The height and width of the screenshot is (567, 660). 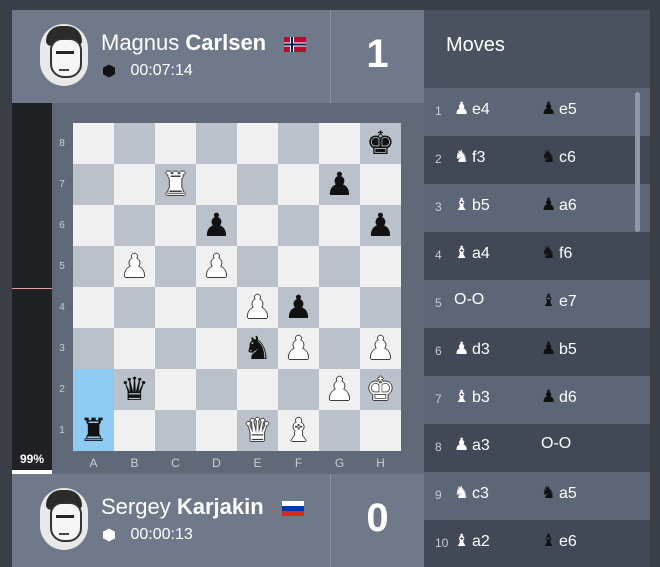 What do you see at coordinates (93, 389) in the screenshot?
I see `square-a2` at bounding box center [93, 389].